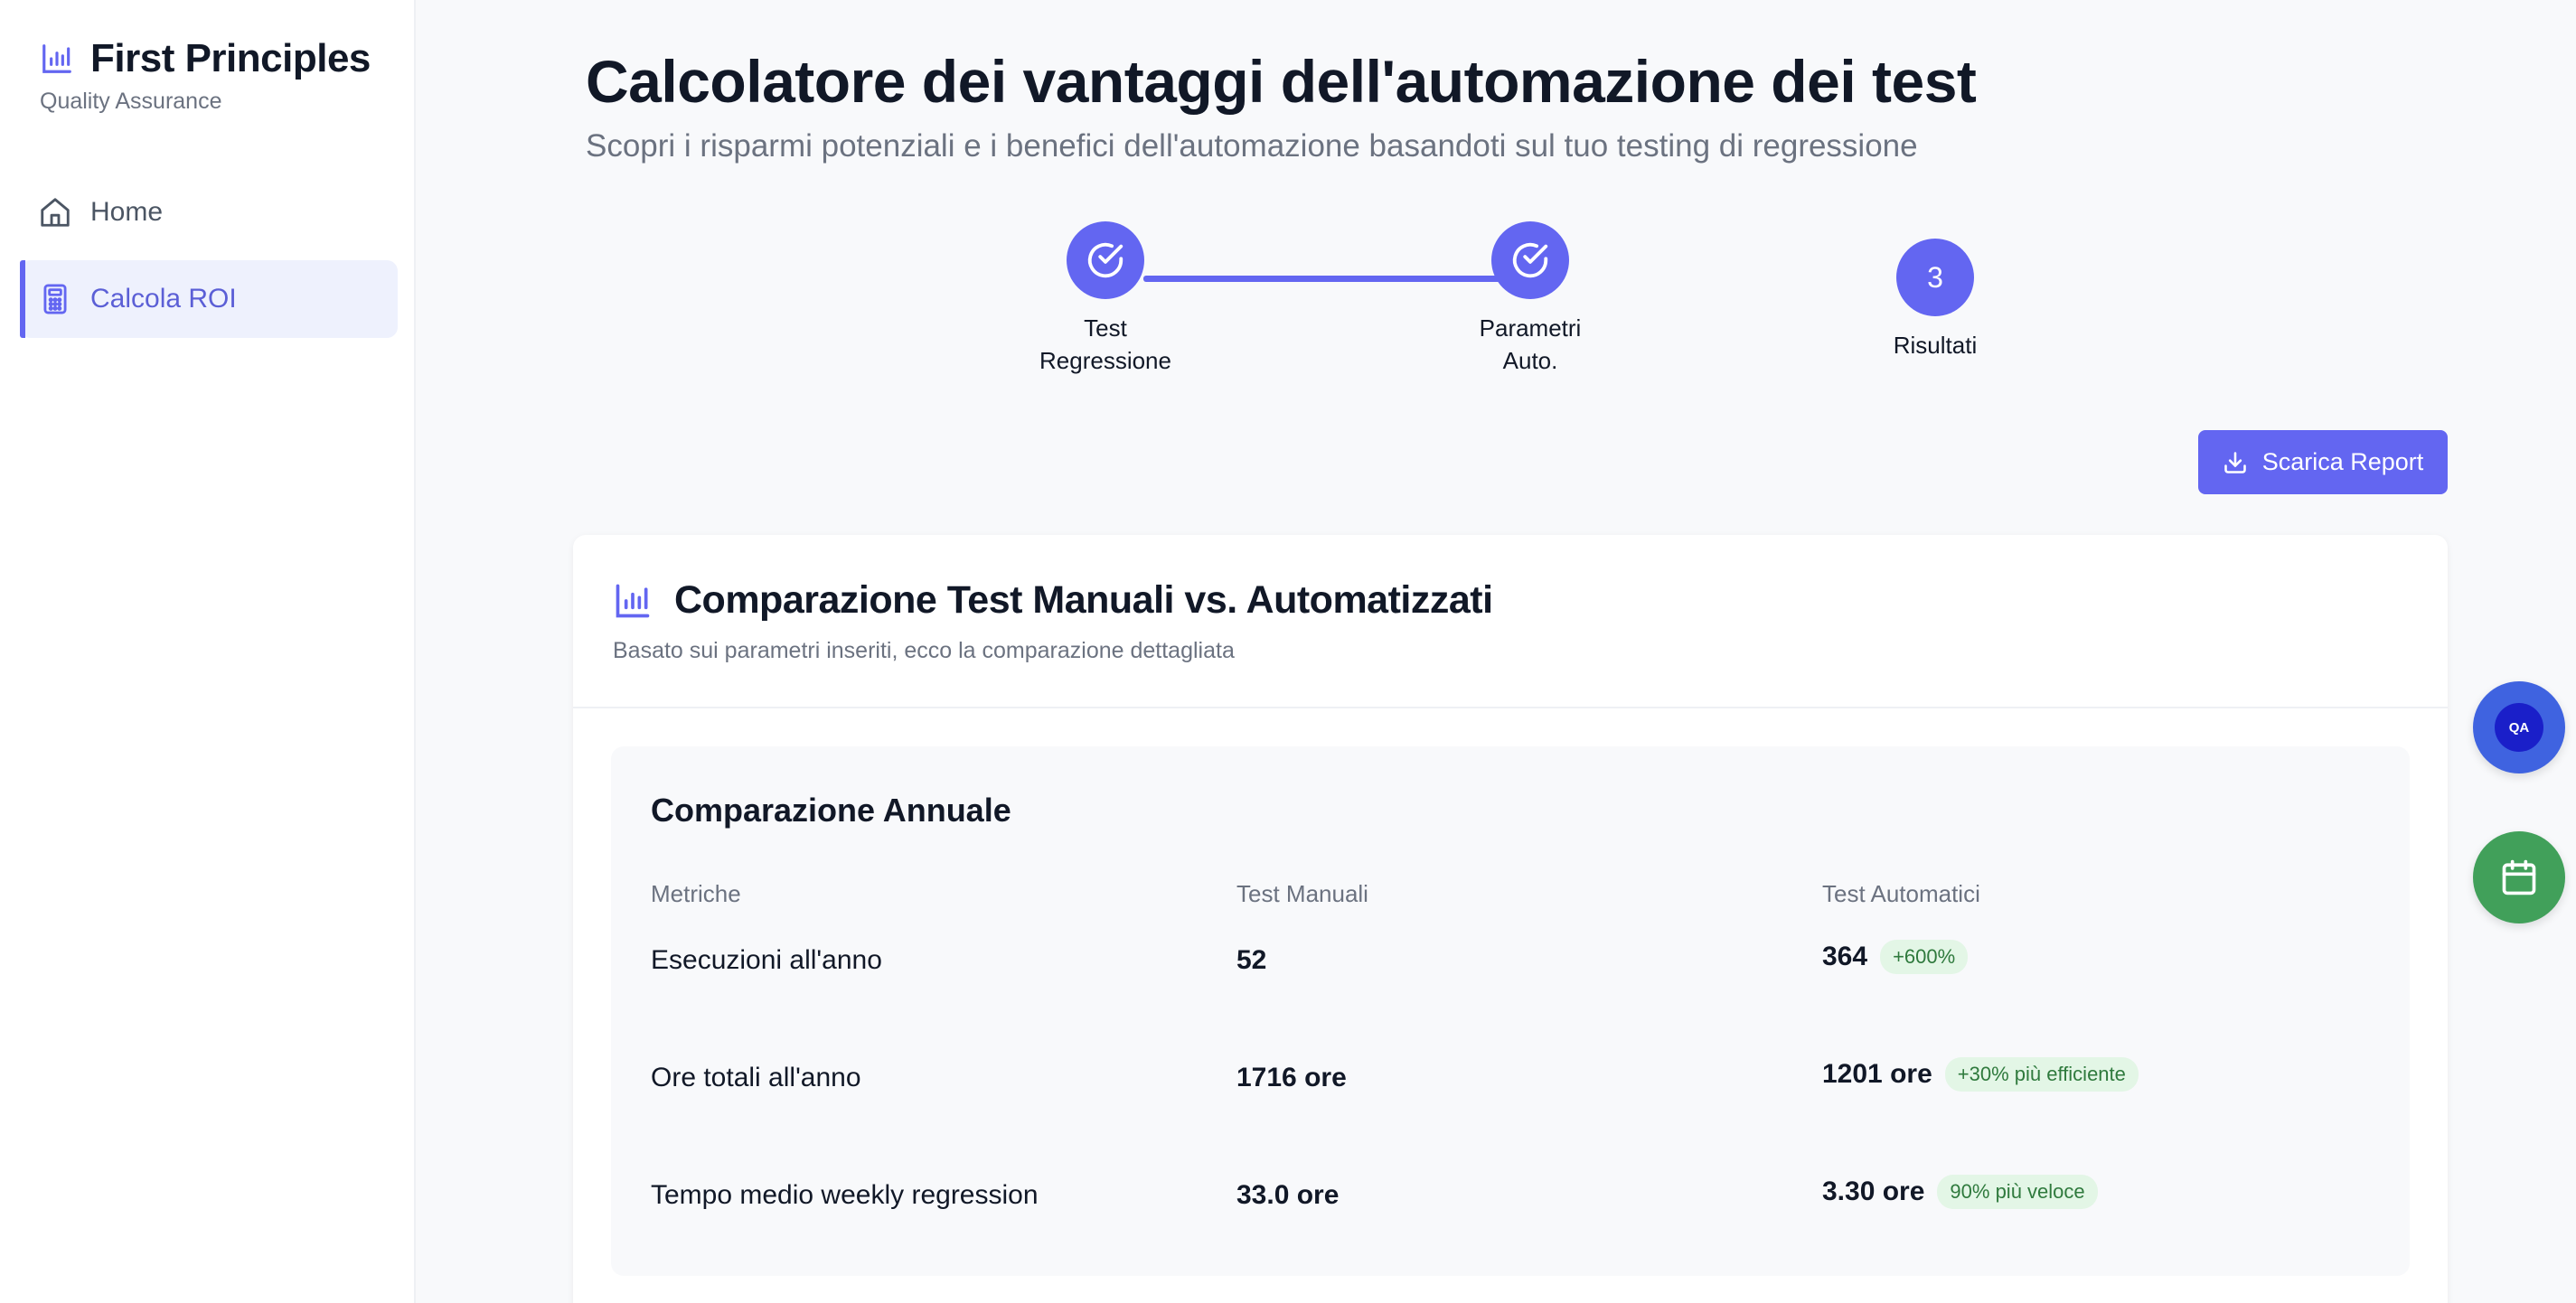 This screenshot has width=2576, height=1303. Describe the element at coordinates (231, 58) in the screenshot. I see `brand-title: First Principles` at that location.